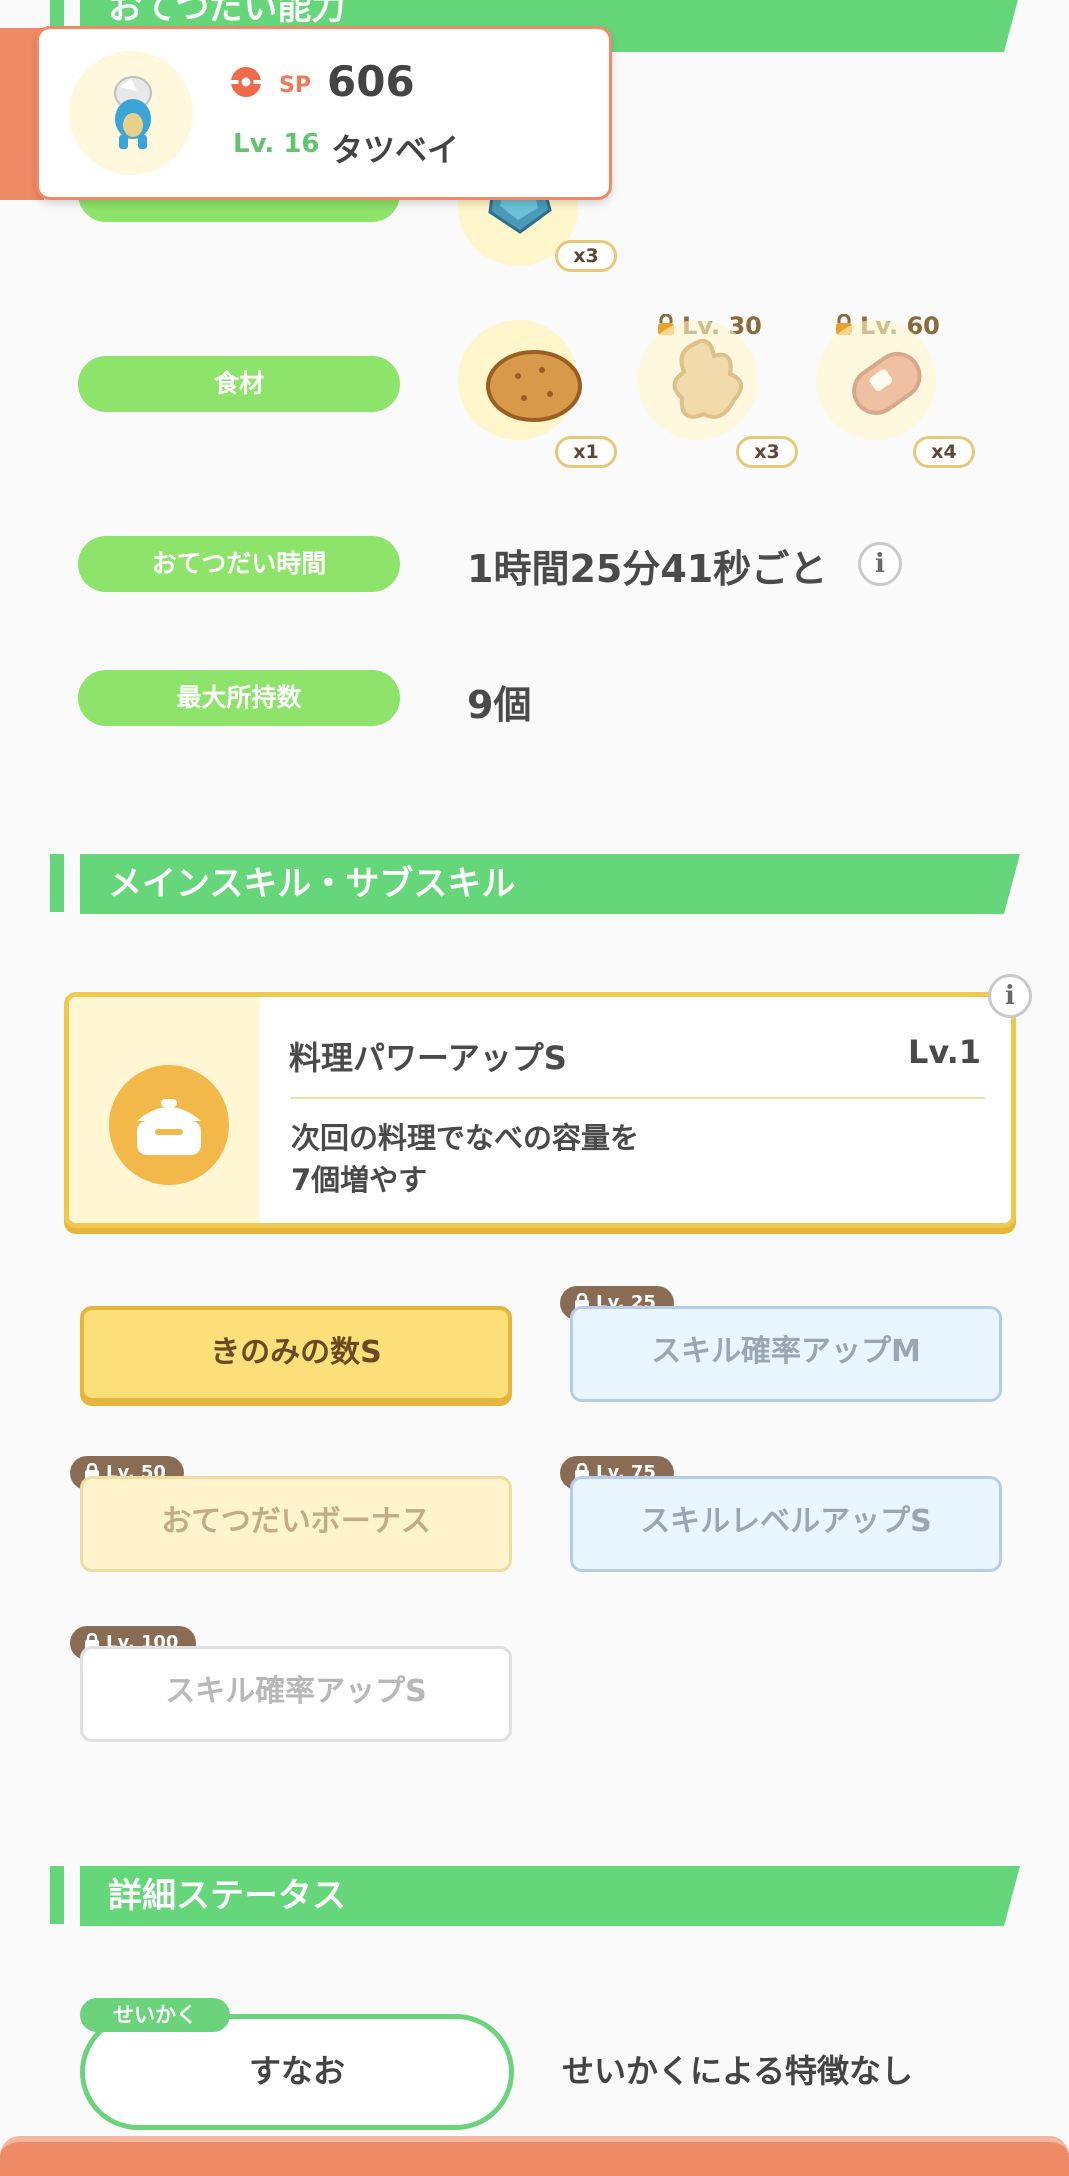  I want to click on nature-effect: せいかくによる特徴なし, so click(738, 2071).